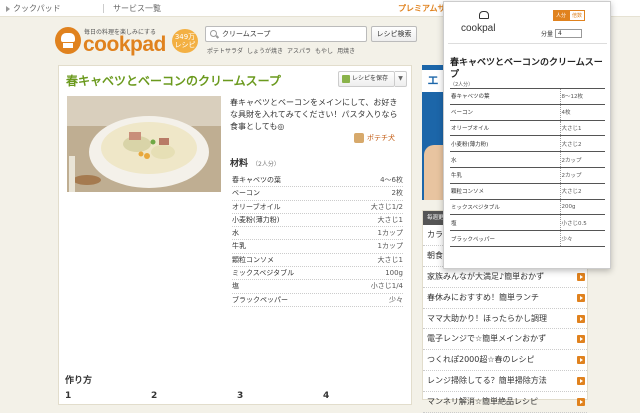 Image resolution: width=640 pixels, height=413 pixels. What do you see at coordinates (505, 298) in the screenshot?
I see `sidebar-link: 春休みにおすすめ！簡単ランチ` at bounding box center [505, 298].